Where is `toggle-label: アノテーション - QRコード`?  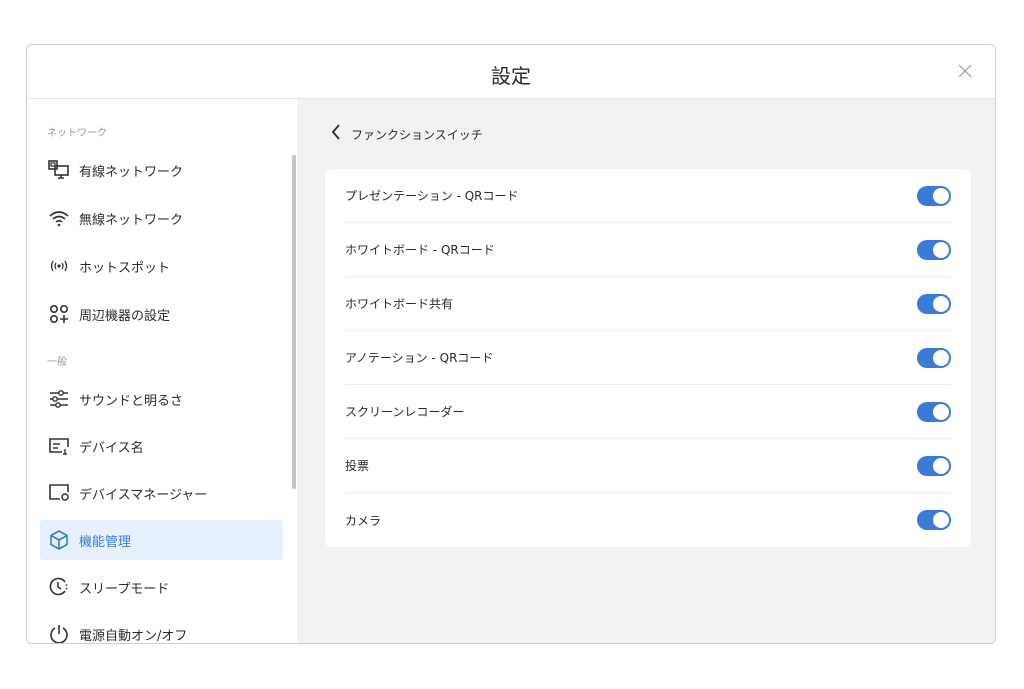 toggle-label: アノテーション - QRコード is located at coordinates (419, 358).